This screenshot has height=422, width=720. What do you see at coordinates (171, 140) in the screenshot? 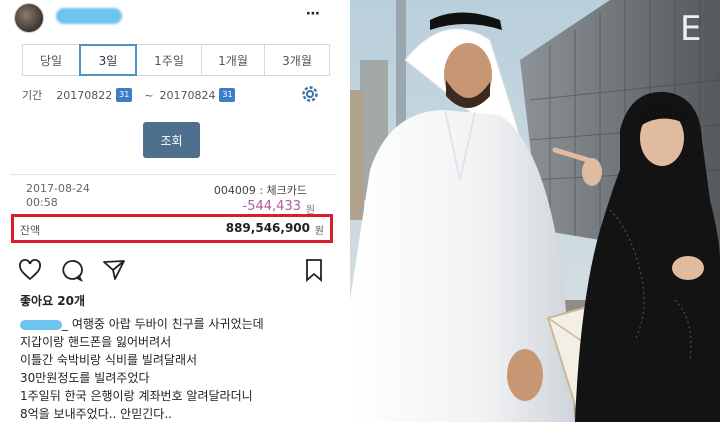
I see `search-button: 조회` at bounding box center [171, 140].